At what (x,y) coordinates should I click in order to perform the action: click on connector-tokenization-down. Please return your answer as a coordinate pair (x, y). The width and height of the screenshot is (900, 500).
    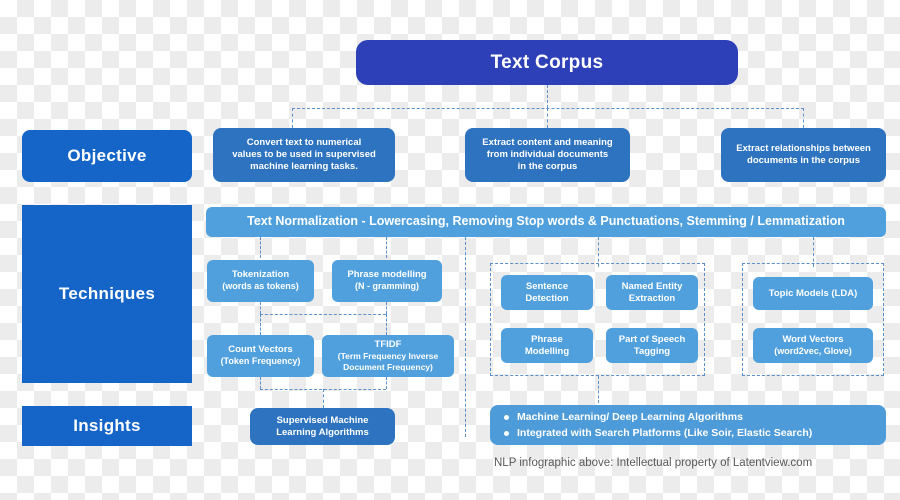
    Looking at the image, I should click on (260, 308).